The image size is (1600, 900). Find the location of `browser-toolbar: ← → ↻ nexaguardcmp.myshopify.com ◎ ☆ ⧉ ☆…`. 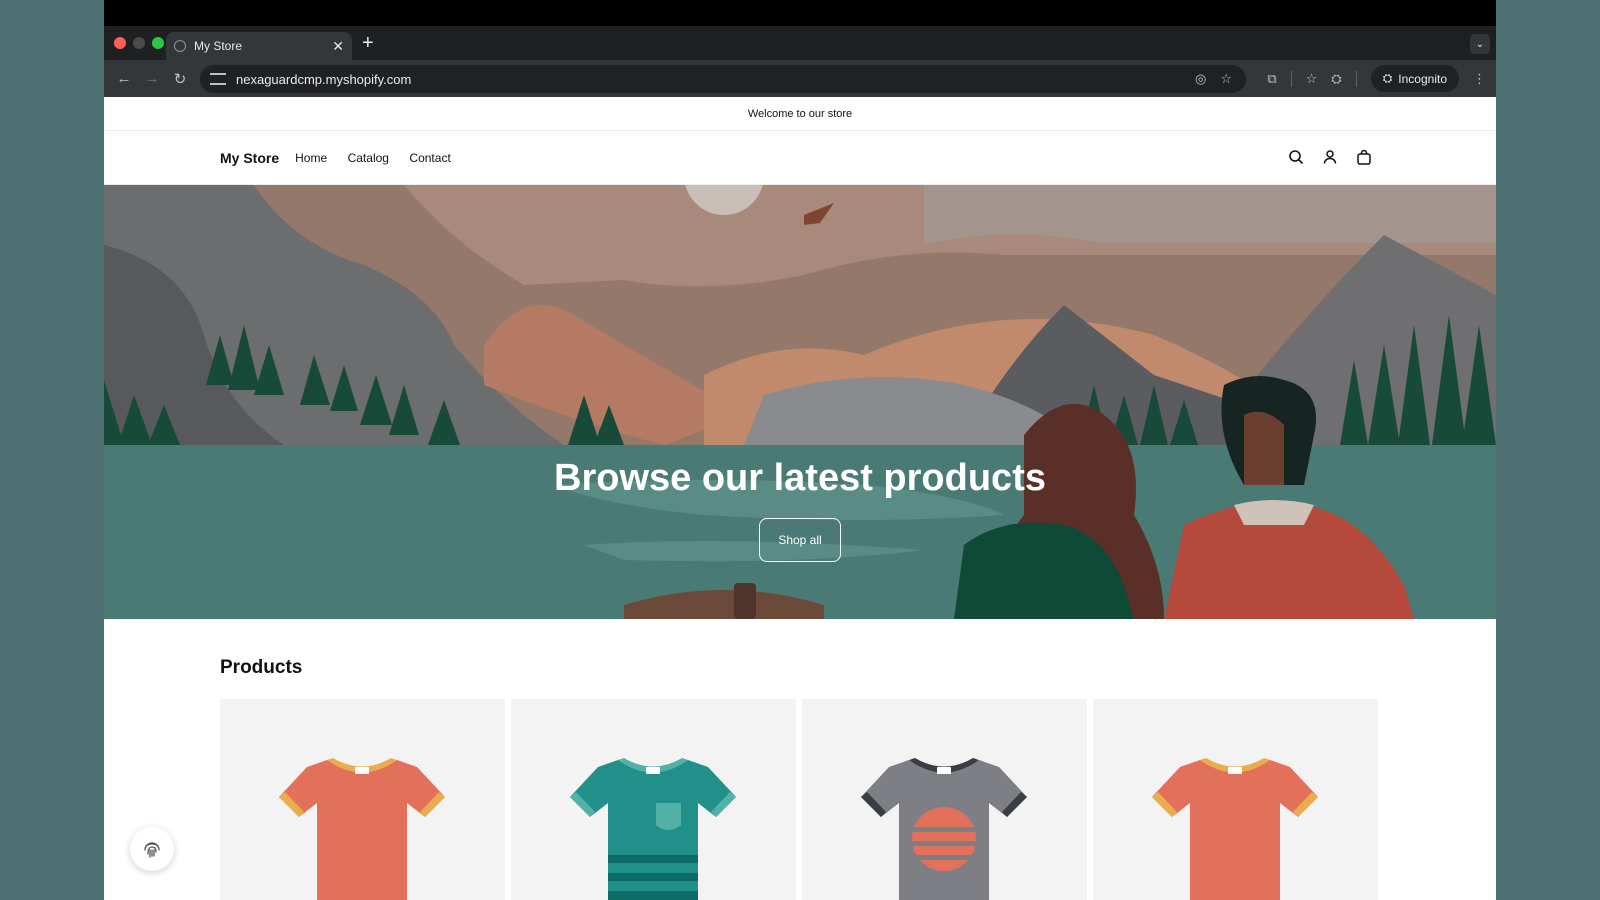

browser-toolbar: ← → ↻ nexaguardcmp.myshopify.com ◎ ☆ ⧉ ☆… is located at coordinates (800, 78).